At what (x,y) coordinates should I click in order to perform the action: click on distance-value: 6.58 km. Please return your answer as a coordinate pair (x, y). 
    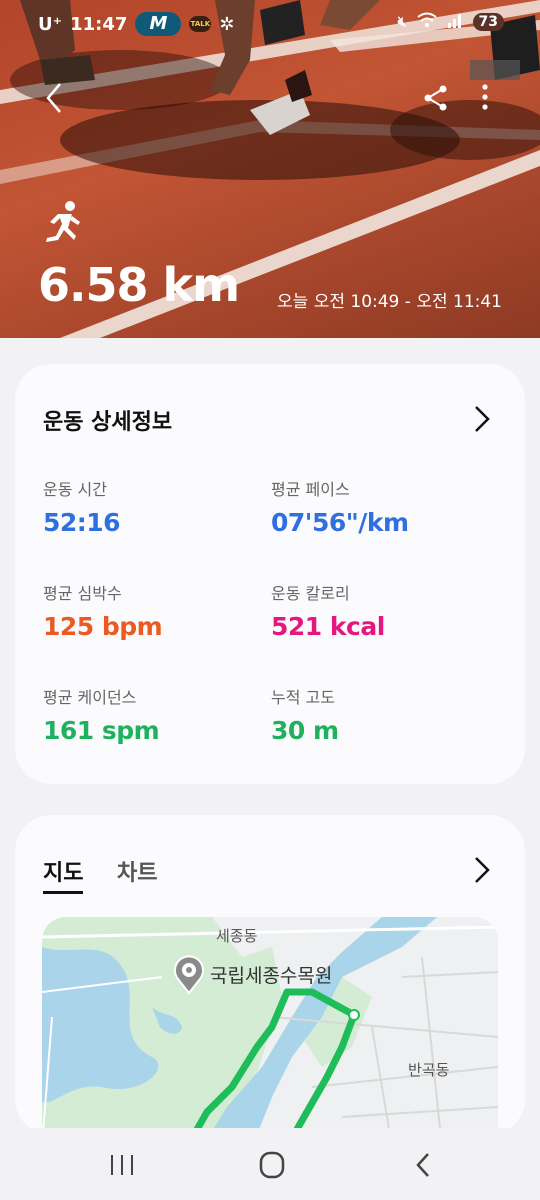
    Looking at the image, I should click on (139, 285).